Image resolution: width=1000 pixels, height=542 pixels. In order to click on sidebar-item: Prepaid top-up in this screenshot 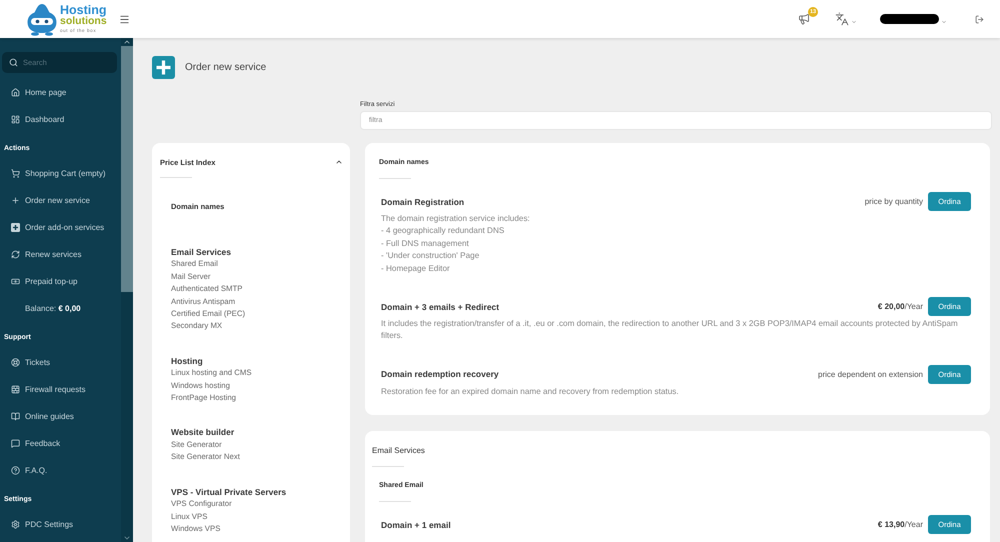, I will do `click(60, 281)`.